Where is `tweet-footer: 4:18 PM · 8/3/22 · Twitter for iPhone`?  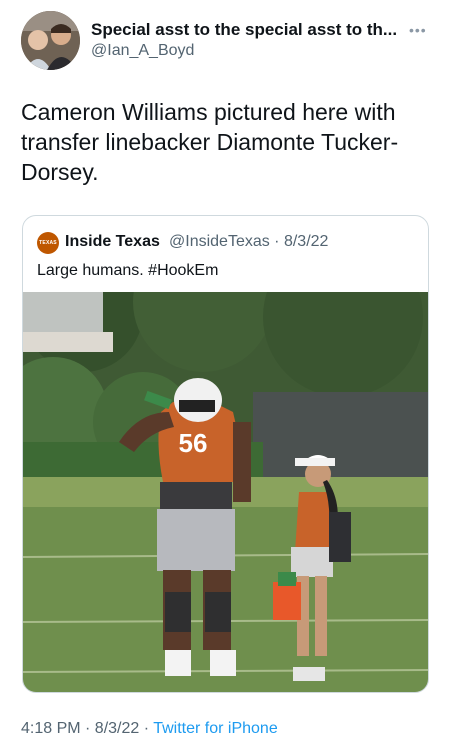
tweet-footer: 4:18 PM · 8/3/22 · Twitter for iPhone is located at coordinates (149, 729).